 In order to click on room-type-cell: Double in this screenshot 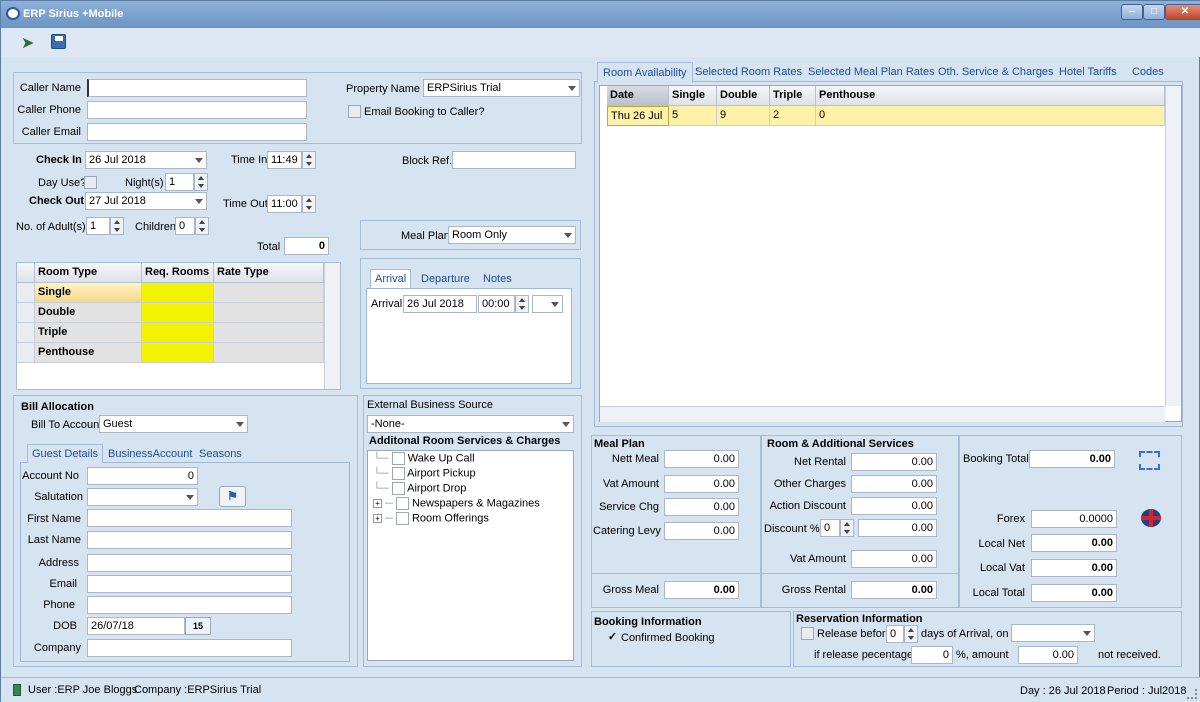, I will do `click(88, 313)`.